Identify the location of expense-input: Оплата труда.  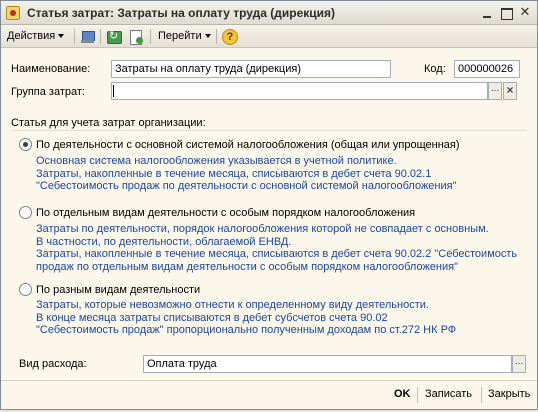
(327, 364).